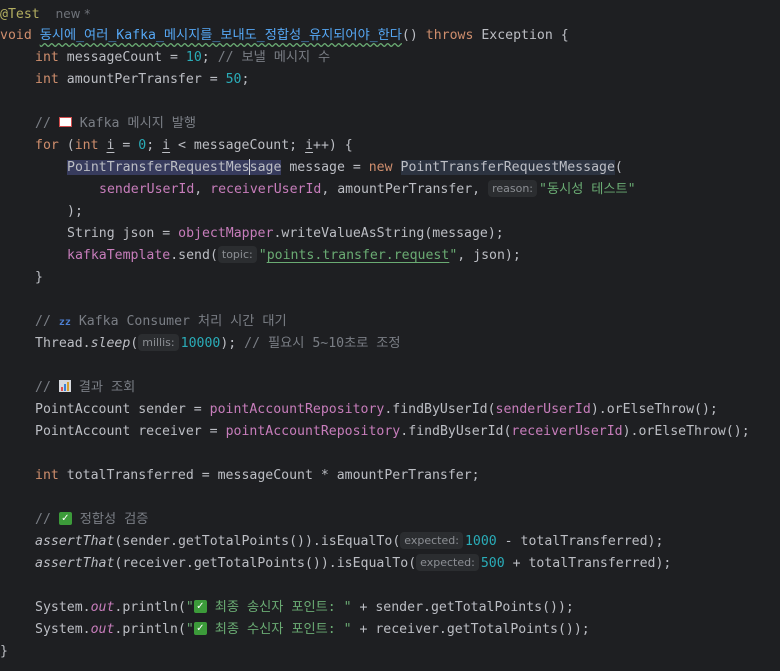  What do you see at coordinates (182, 321) in the screenshot?
I see `comment: Kafka Consumer 처리 시간 대기` at bounding box center [182, 321].